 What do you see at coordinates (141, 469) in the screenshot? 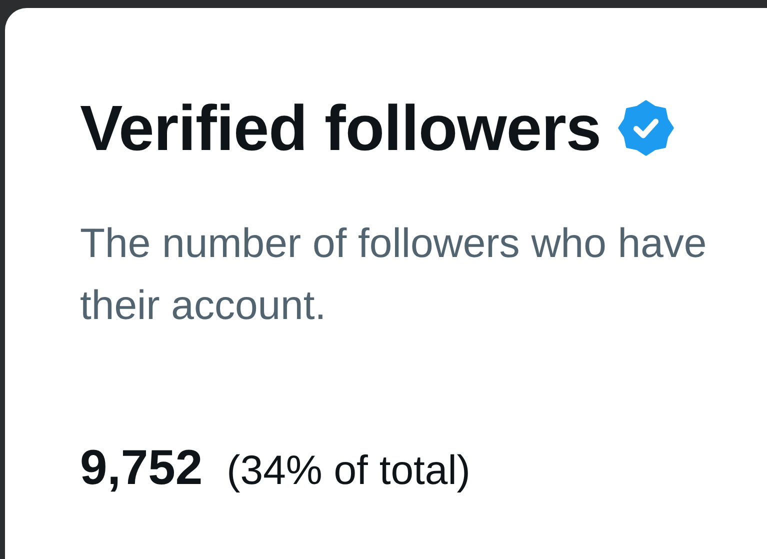
I see `follower-count: 9,752` at bounding box center [141, 469].